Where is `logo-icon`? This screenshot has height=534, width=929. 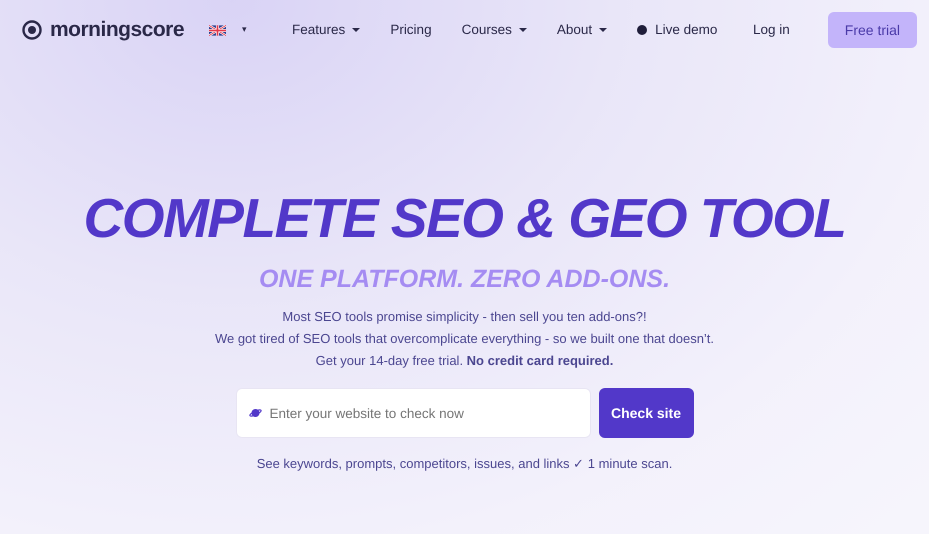 logo-icon is located at coordinates (32, 30).